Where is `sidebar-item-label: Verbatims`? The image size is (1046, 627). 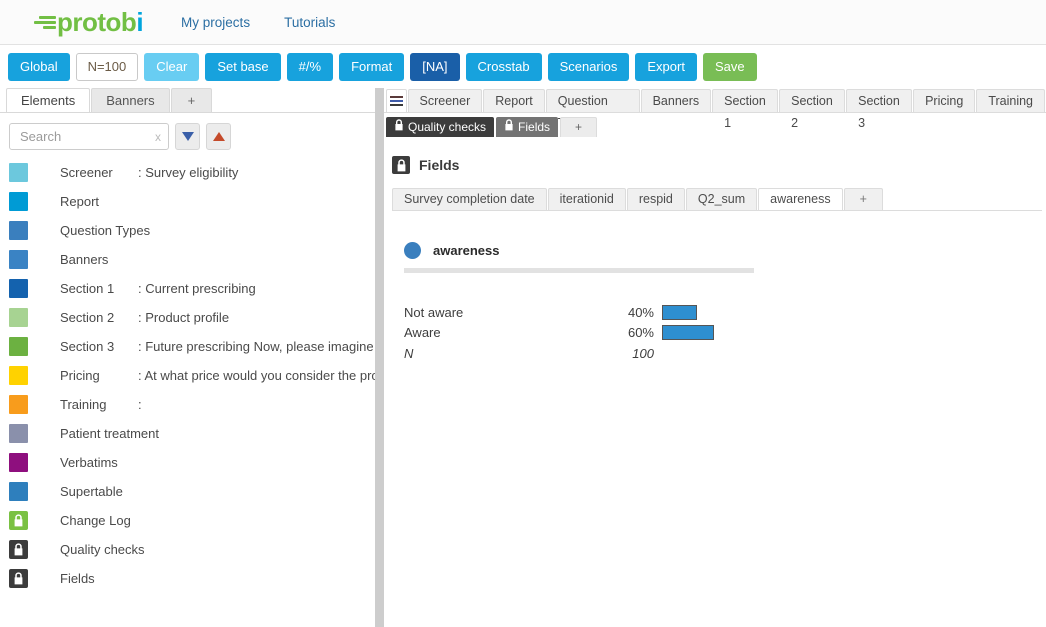 sidebar-item-label: Verbatims is located at coordinates (89, 462).